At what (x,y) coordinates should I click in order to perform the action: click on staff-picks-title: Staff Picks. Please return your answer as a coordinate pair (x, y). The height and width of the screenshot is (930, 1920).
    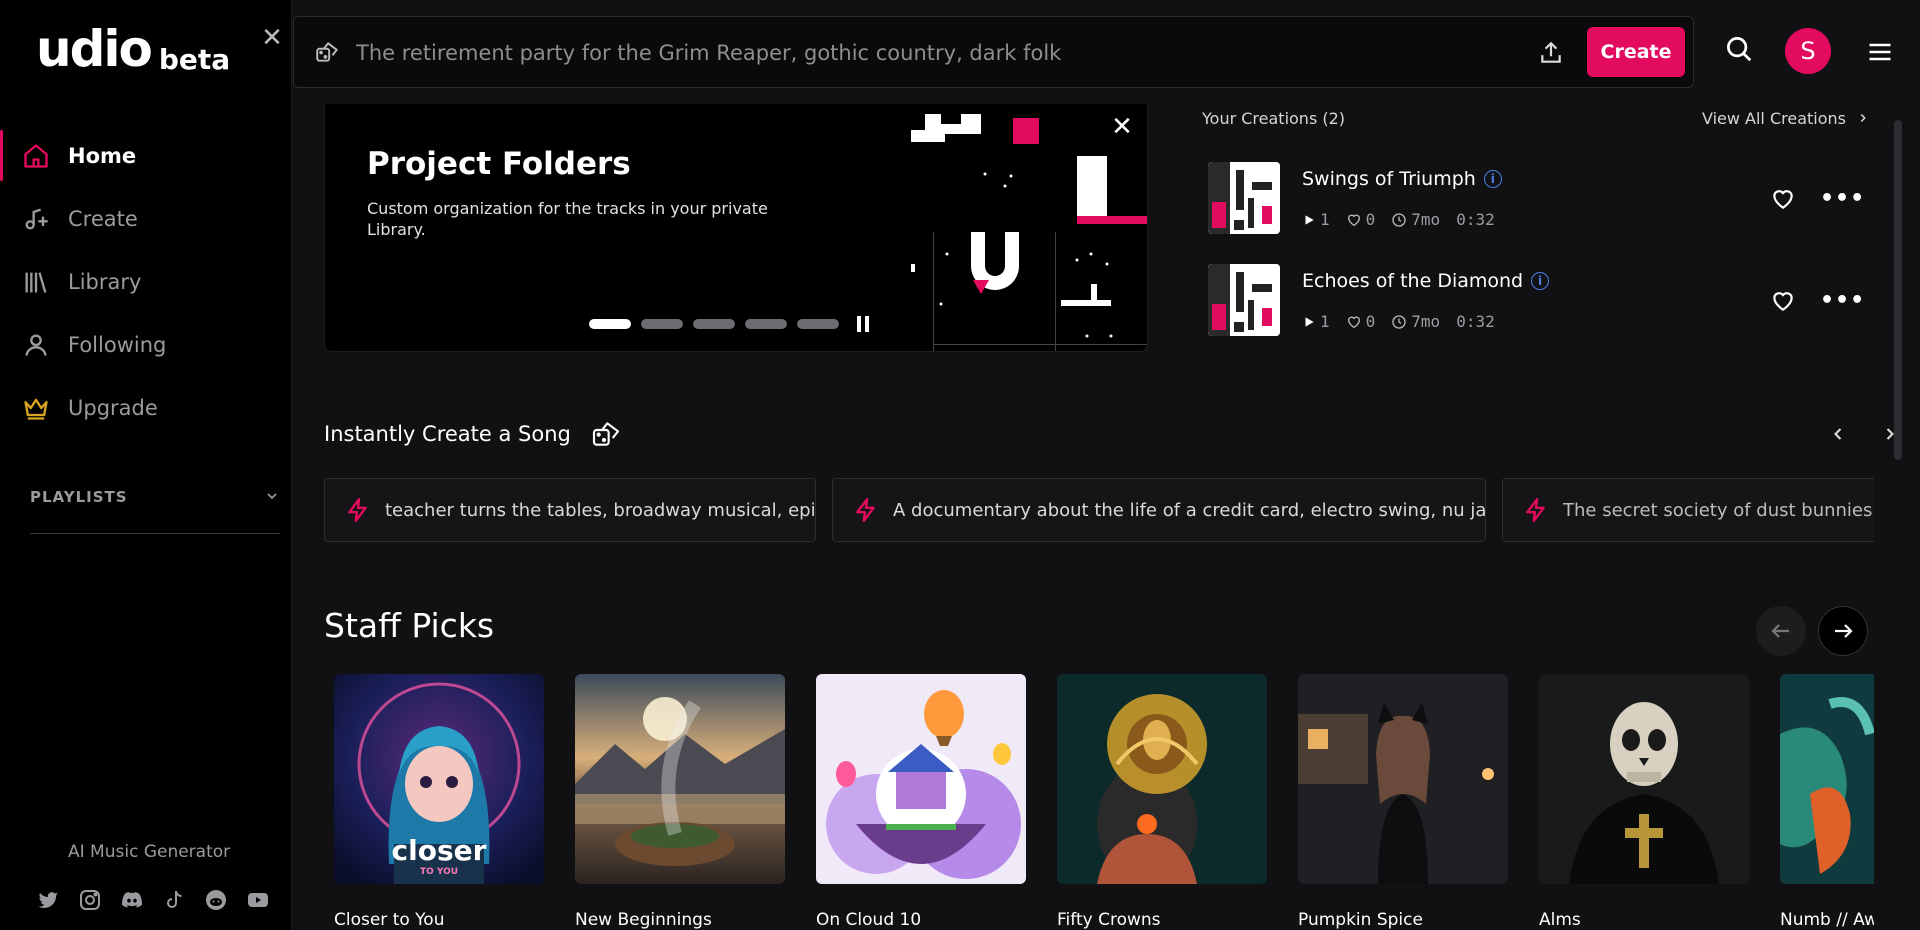
    Looking at the image, I should click on (409, 625).